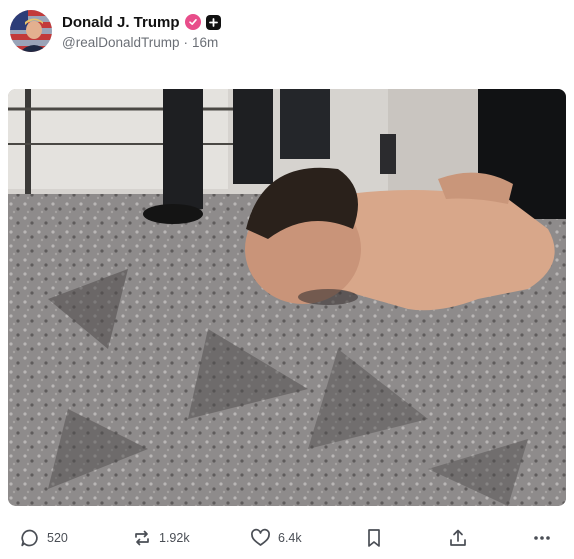 Image resolution: width=574 pixels, height=559 pixels. I want to click on more-button, so click(542, 538).